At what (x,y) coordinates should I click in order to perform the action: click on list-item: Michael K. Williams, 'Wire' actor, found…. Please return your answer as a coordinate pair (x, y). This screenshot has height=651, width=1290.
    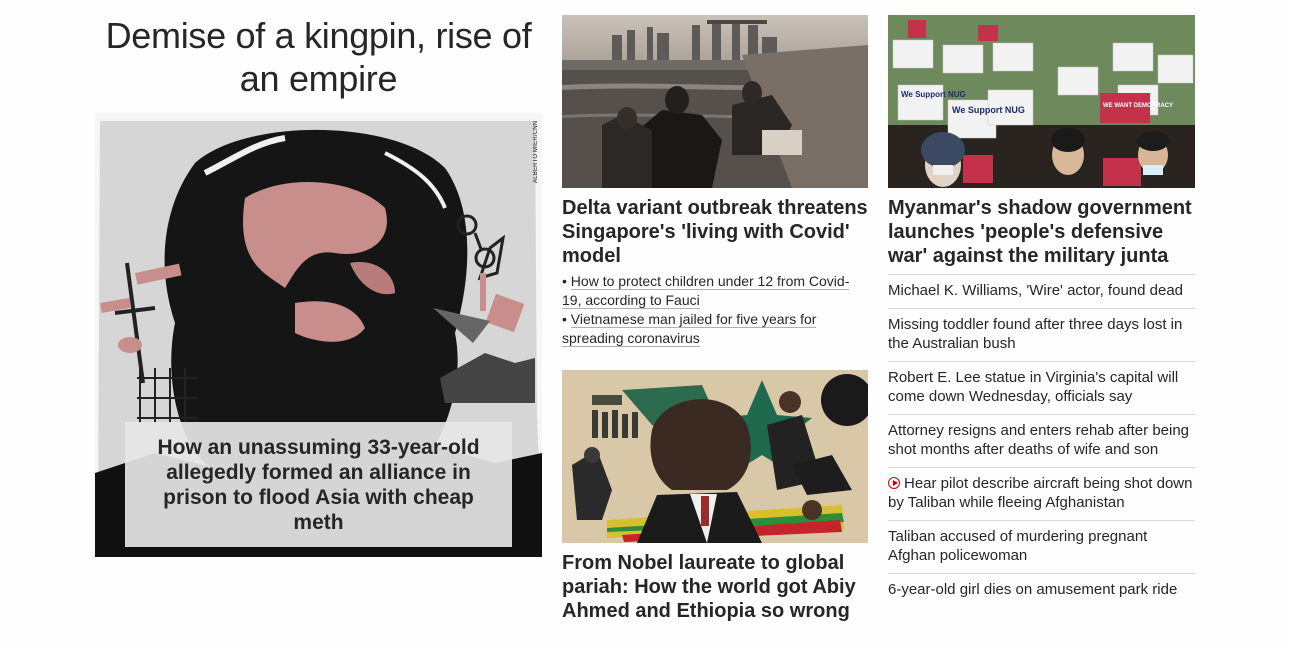
    Looking at the image, I should click on (1041, 291).